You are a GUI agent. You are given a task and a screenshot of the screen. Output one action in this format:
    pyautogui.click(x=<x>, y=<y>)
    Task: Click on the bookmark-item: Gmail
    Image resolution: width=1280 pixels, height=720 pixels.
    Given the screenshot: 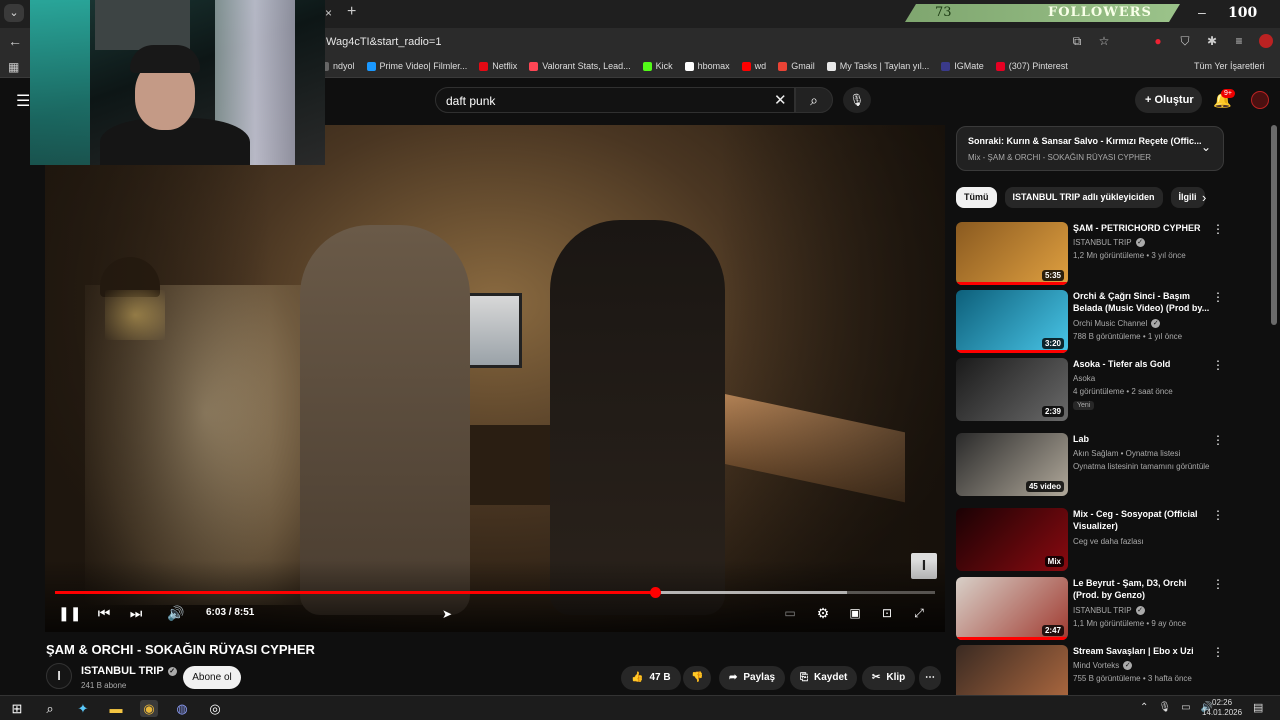 What is the action you would take?
    pyautogui.click(x=796, y=66)
    